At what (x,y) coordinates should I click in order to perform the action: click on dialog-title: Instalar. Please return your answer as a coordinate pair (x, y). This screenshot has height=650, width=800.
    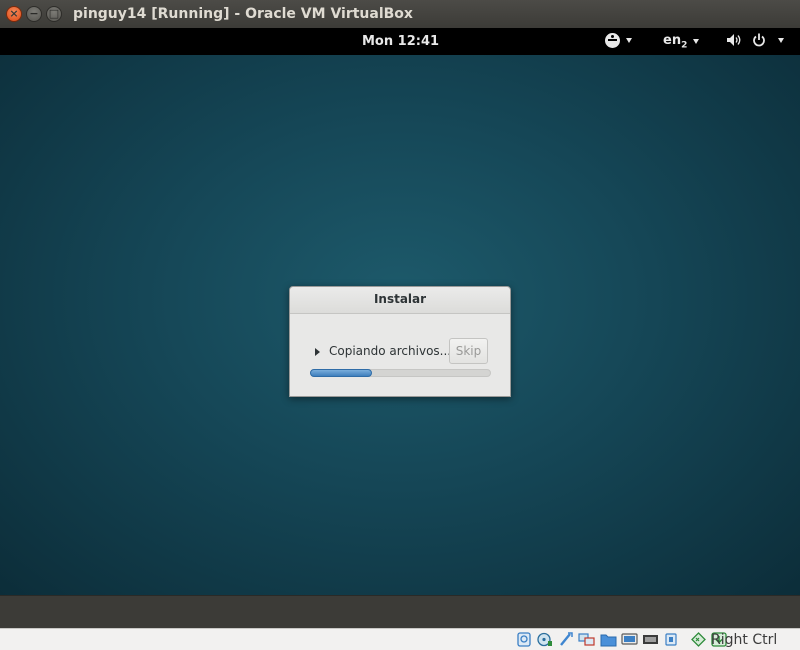
    Looking at the image, I should click on (400, 300).